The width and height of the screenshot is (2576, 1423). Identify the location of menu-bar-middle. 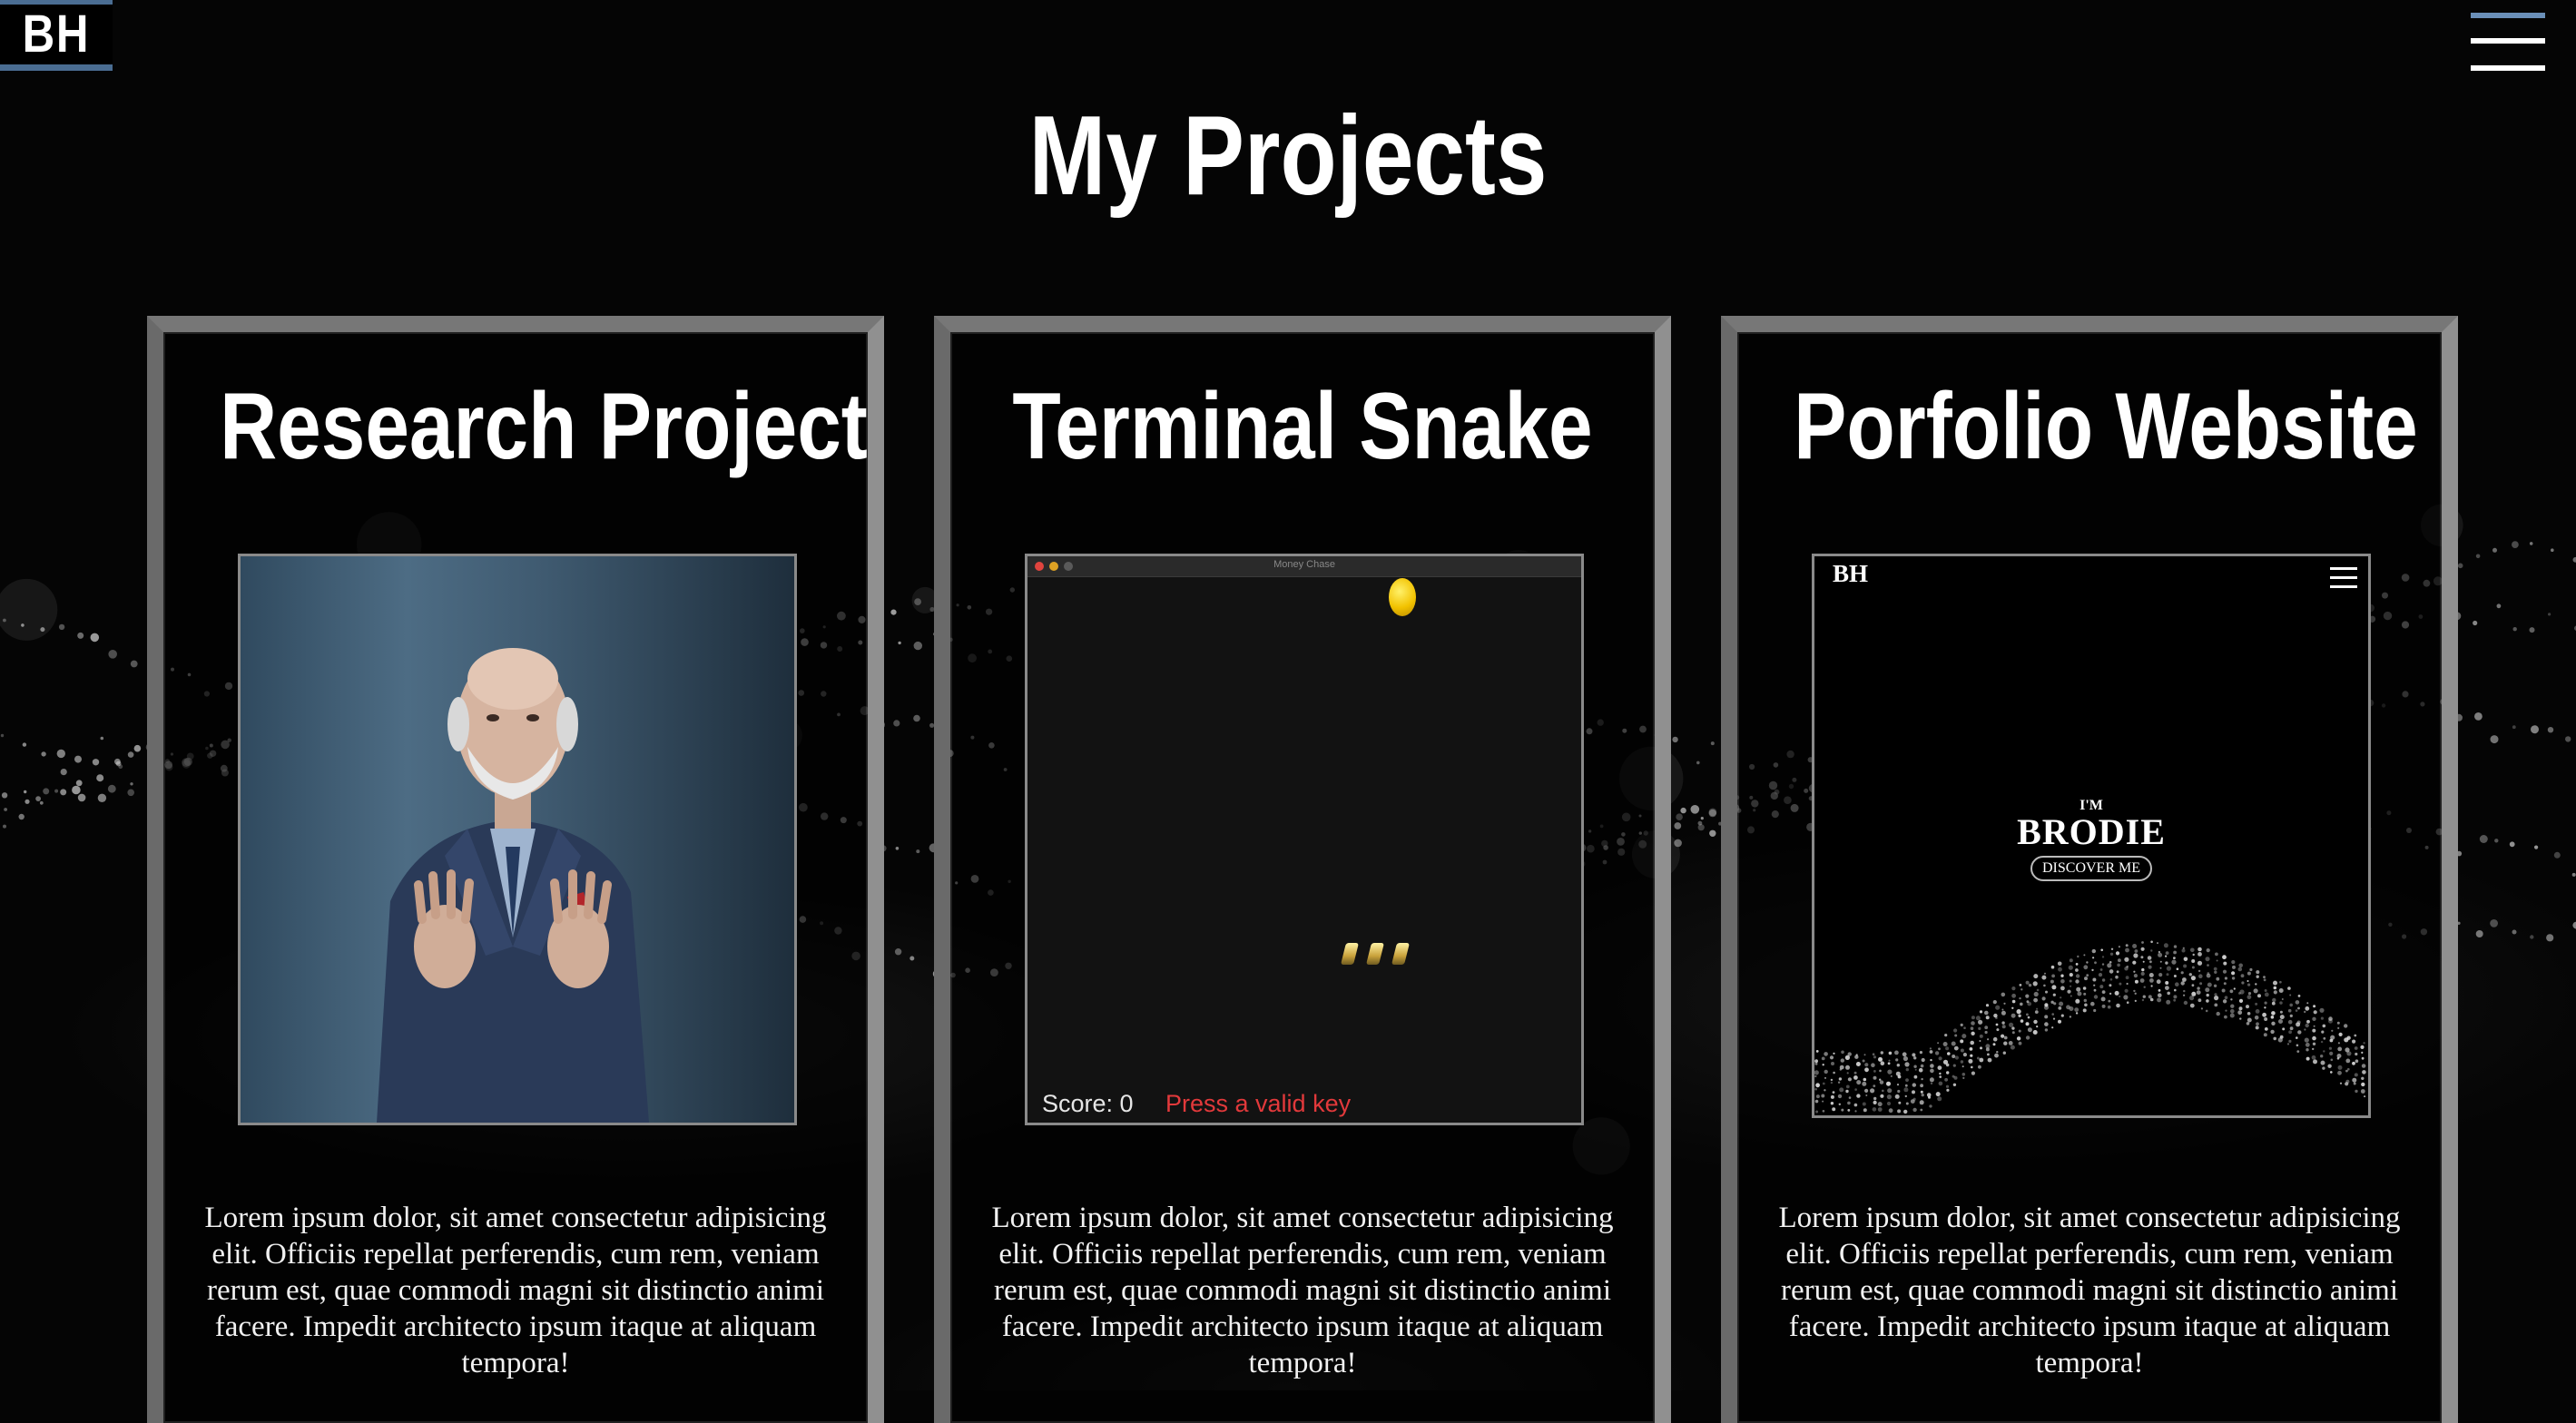
(2508, 41).